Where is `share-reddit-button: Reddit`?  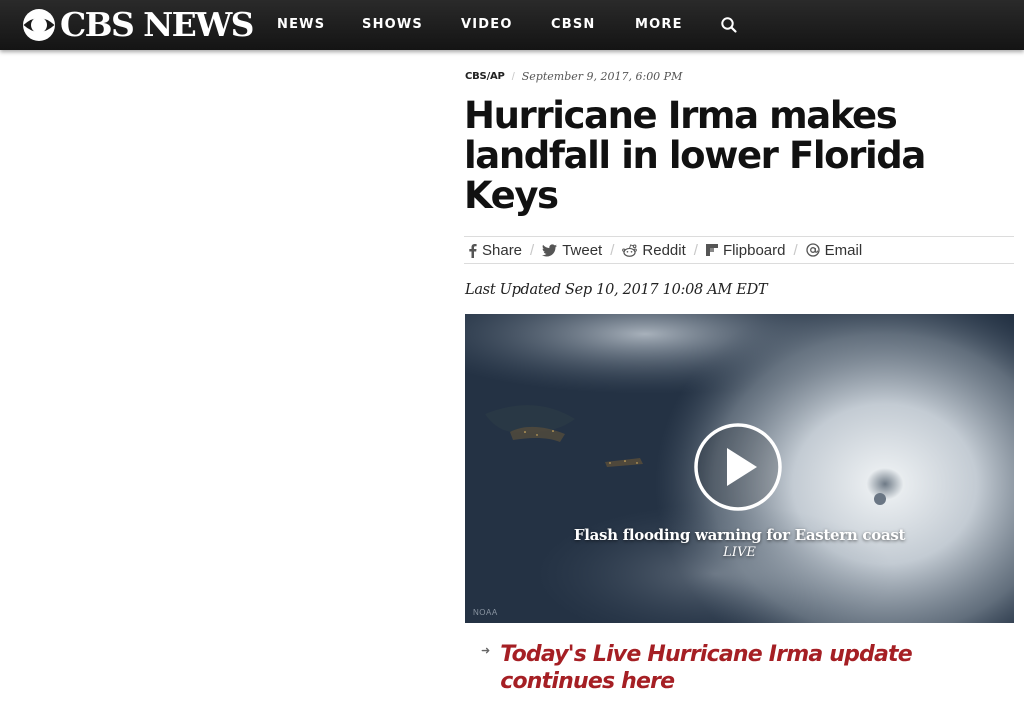 share-reddit-button: Reddit is located at coordinates (654, 250).